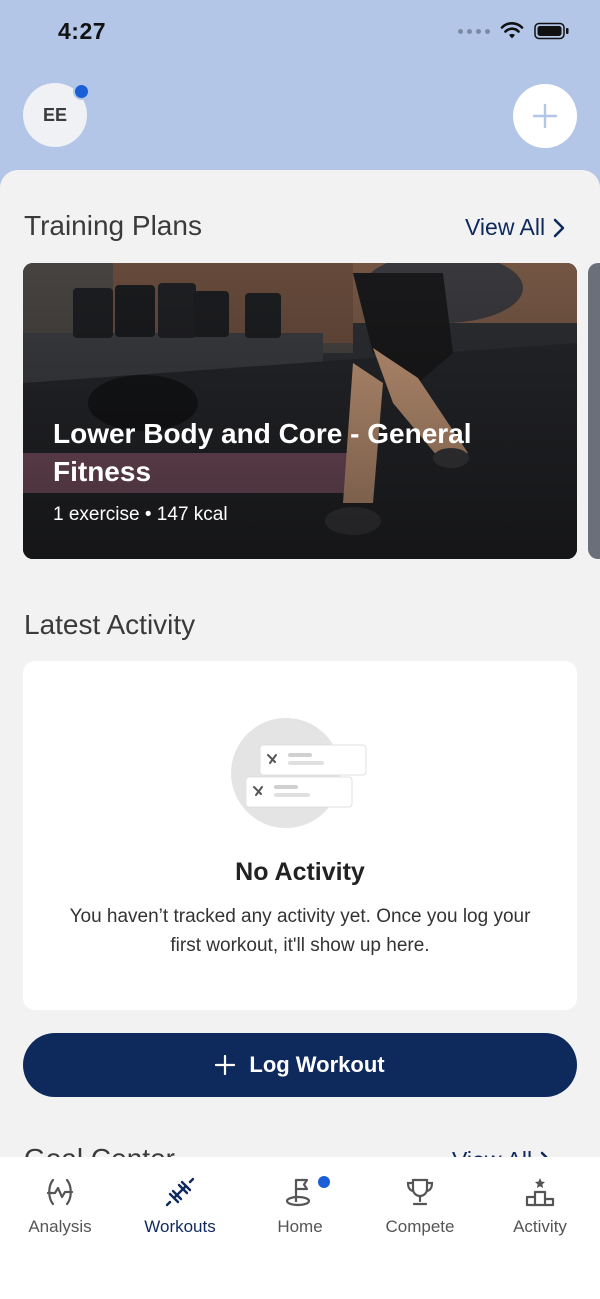  What do you see at coordinates (317, 1064) in the screenshot?
I see `log-workout-label: Log Workout` at bounding box center [317, 1064].